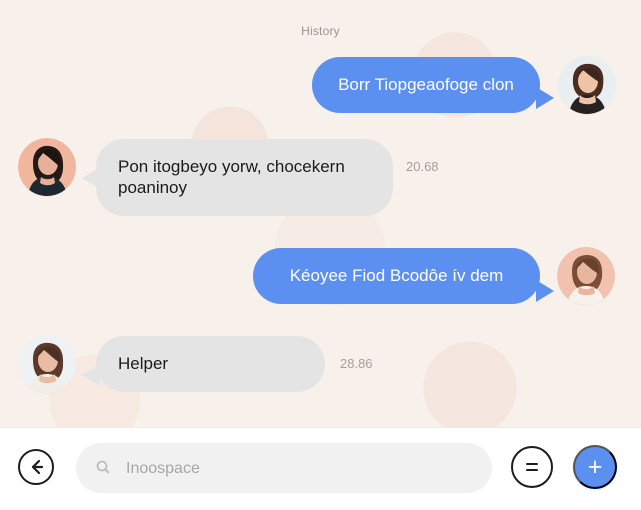 This screenshot has width=641, height=510. Describe the element at coordinates (103, 467) in the screenshot. I see `search-icon` at that location.